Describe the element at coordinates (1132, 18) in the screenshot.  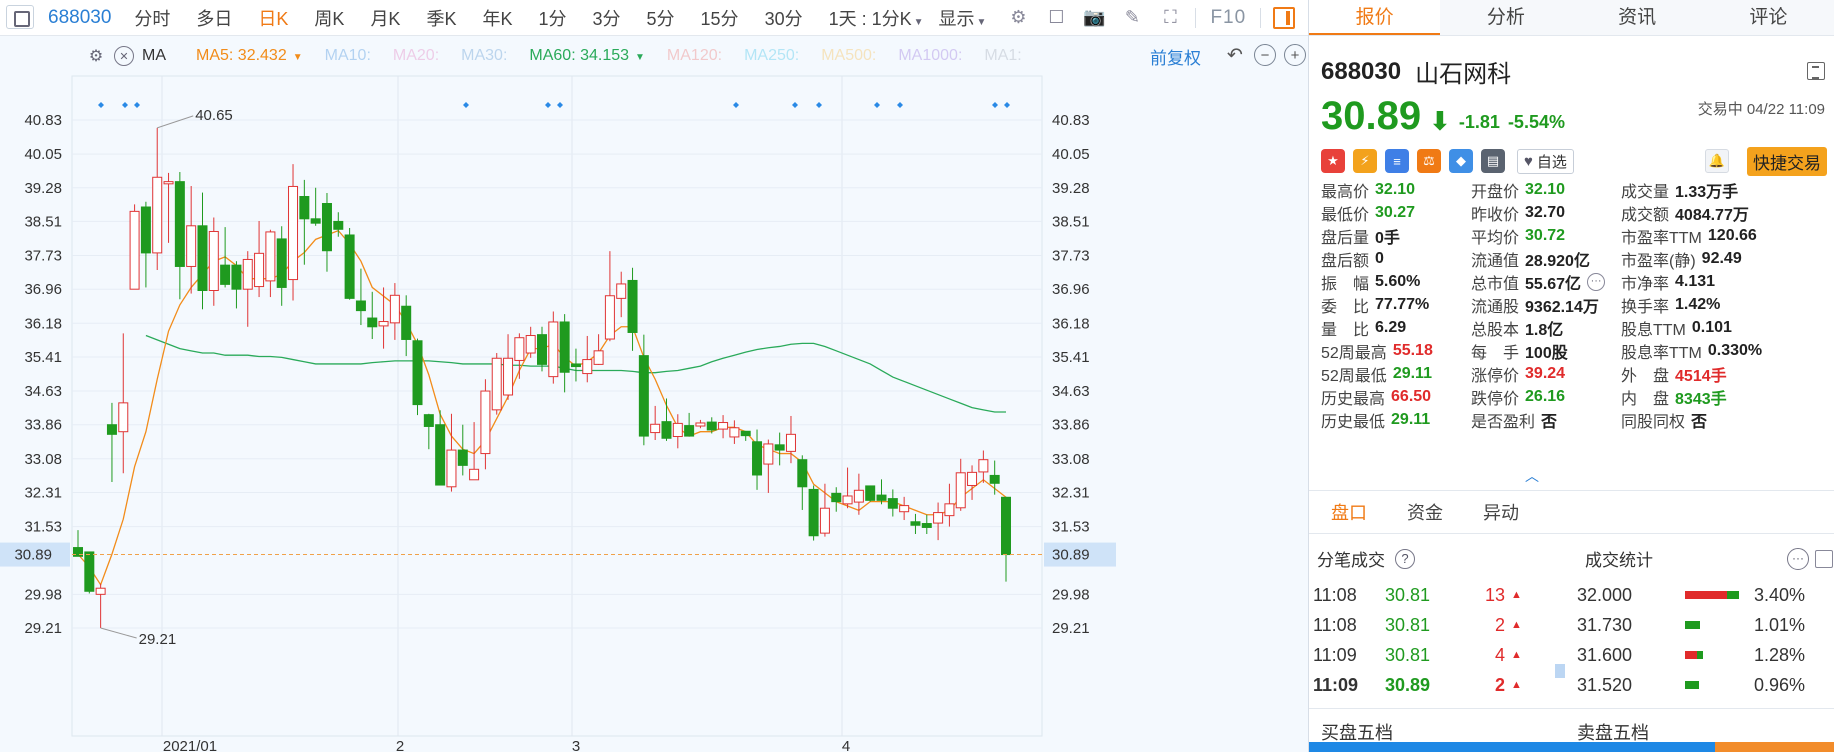
I see `pen-icon: ✎` at that location.